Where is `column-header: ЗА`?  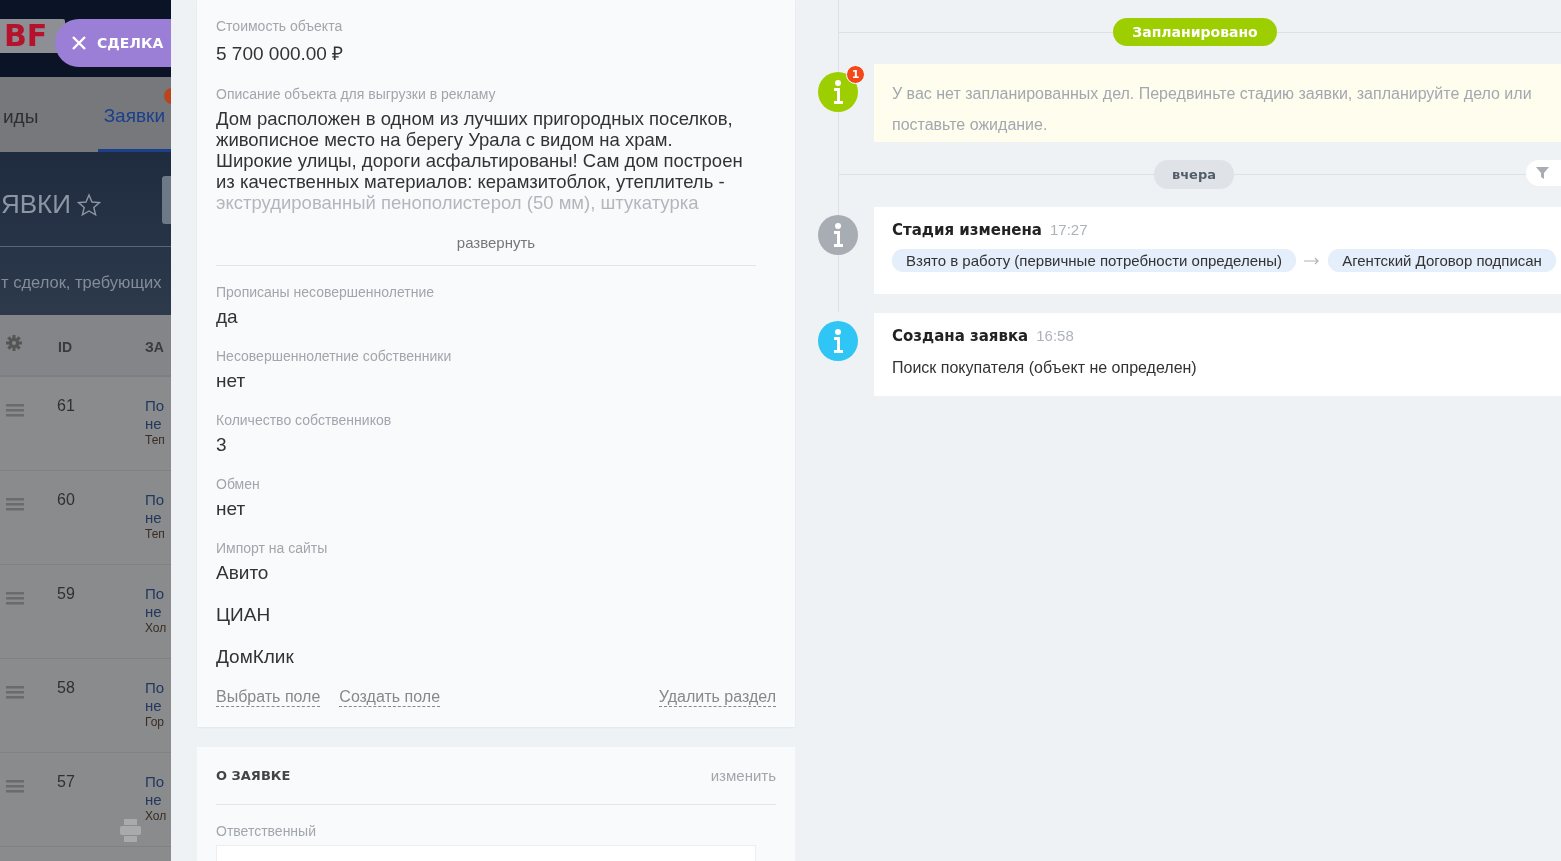 column-header: ЗА is located at coordinates (154, 347).